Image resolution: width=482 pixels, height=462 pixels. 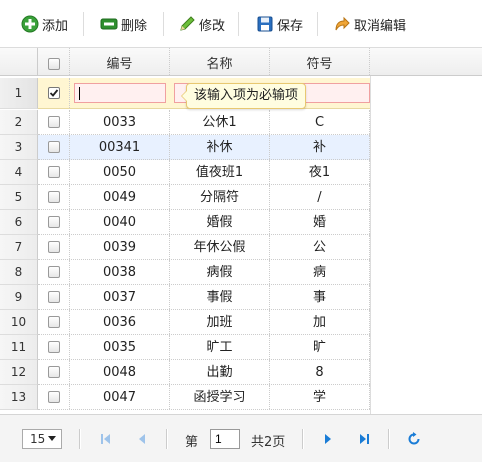 What do you see at coordinates (19, 347) in the screenshot?
I see `row-number: 11` at bounding box center [19, 347].